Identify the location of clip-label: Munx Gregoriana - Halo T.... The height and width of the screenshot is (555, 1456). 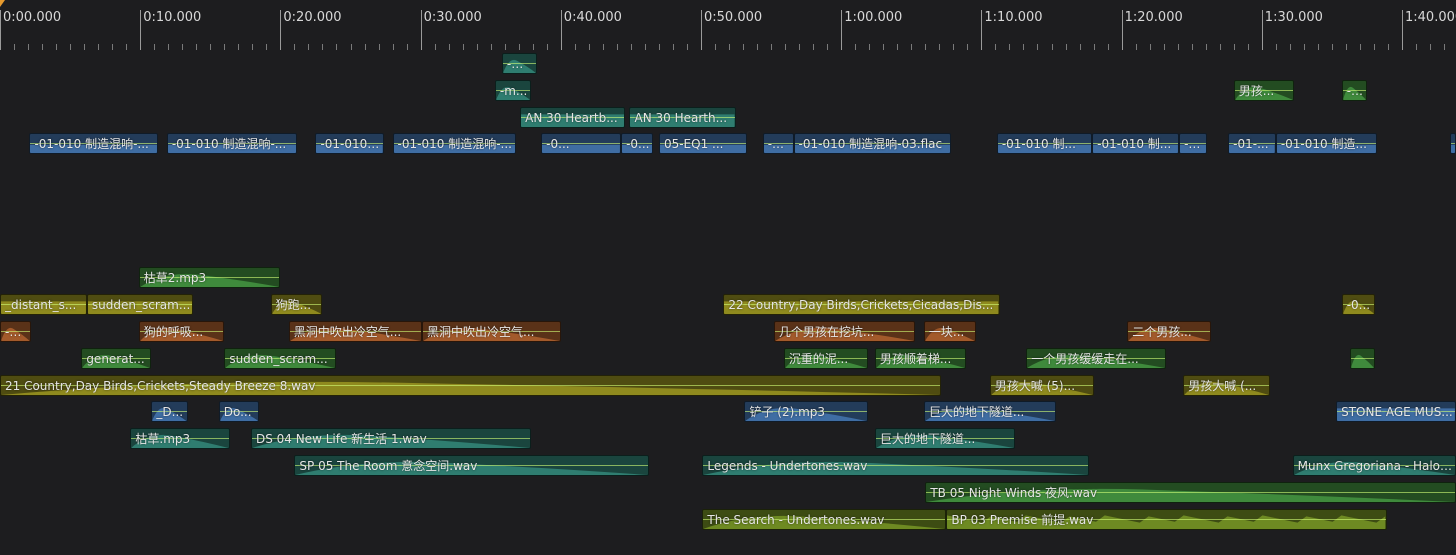
(1375, 466).